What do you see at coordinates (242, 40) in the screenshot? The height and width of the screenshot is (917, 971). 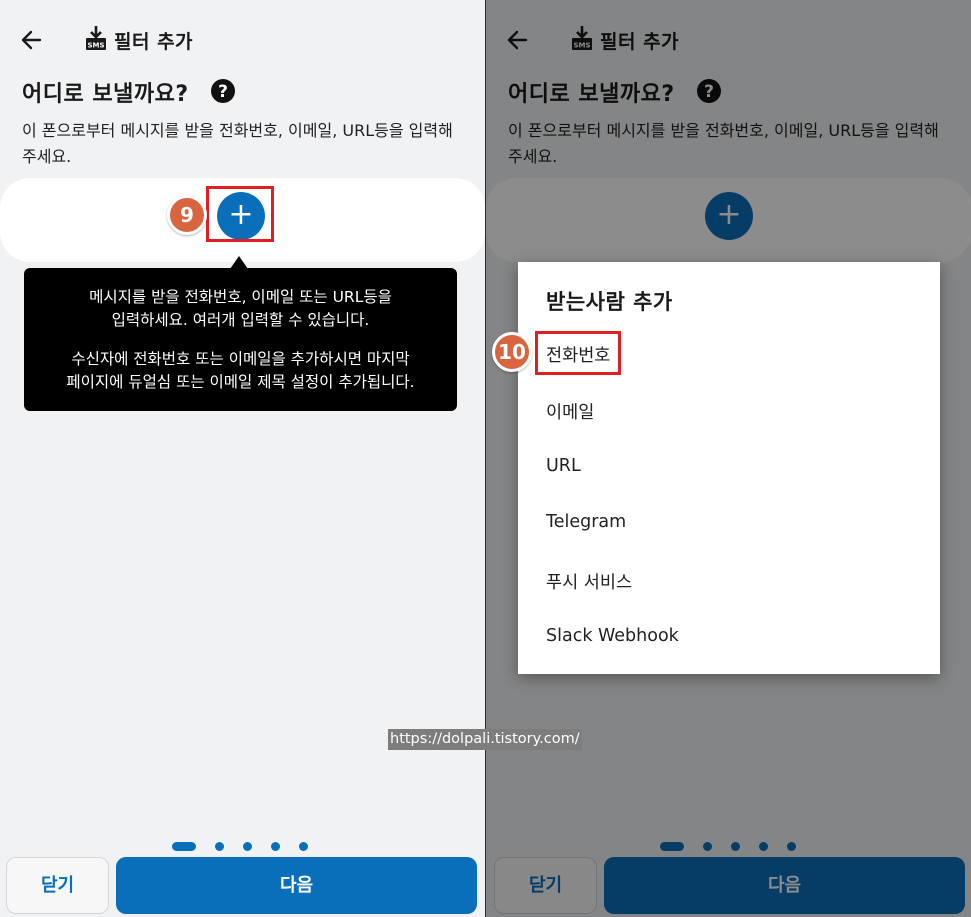 I see `app-bar: SMS 필터 추가` at bounding box center [242, 40].